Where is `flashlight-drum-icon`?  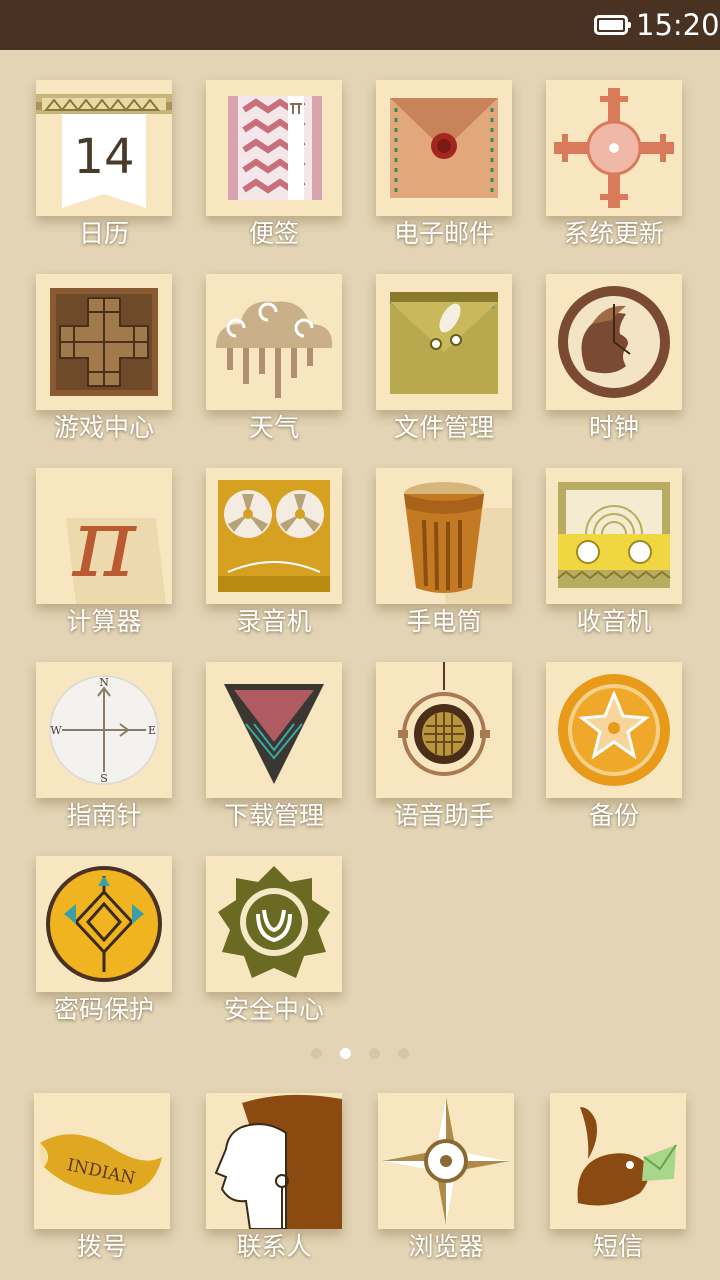
flashlight-drum-icon is located at coordinates (444, 536).